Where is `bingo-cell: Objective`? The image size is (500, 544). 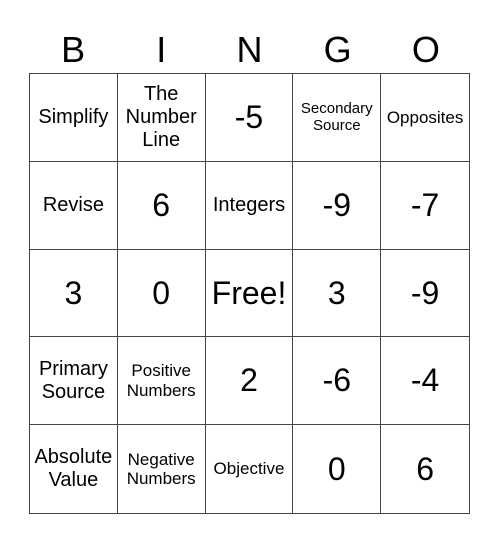
bingo-cell: Objective is located at coordinates (250, 469).